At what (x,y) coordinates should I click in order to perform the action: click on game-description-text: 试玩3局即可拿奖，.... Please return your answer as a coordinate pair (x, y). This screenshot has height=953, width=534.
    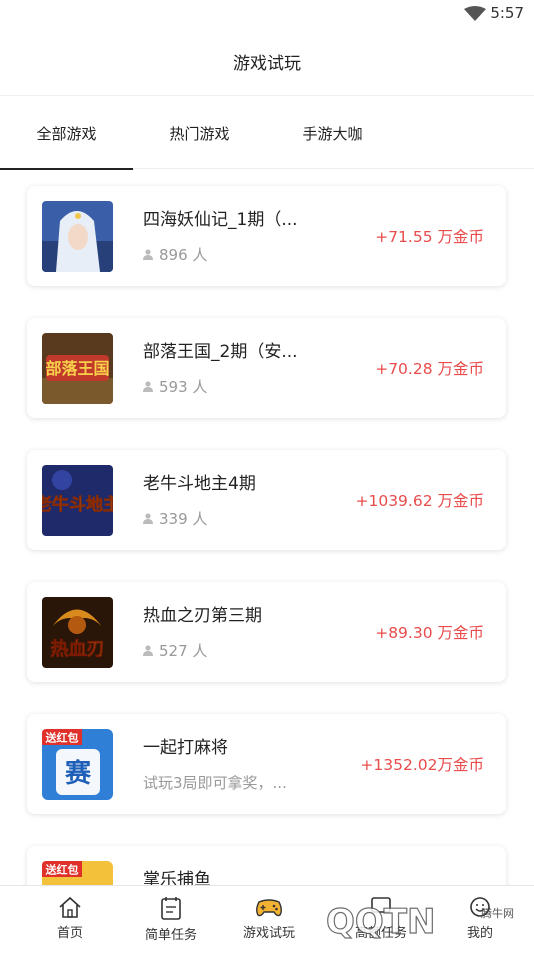
    Looking at the image, I should click on (215, 783).